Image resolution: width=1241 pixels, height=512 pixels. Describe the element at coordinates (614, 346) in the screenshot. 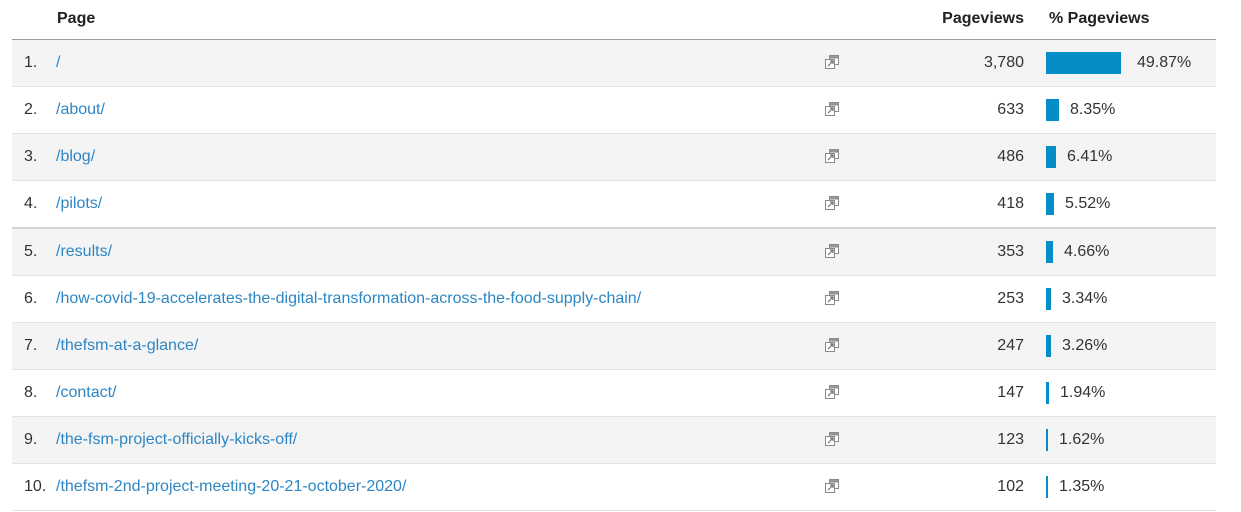

I see `table-row: 7. /thefsm-at-a-glance/ 247 3.26%` at that location.